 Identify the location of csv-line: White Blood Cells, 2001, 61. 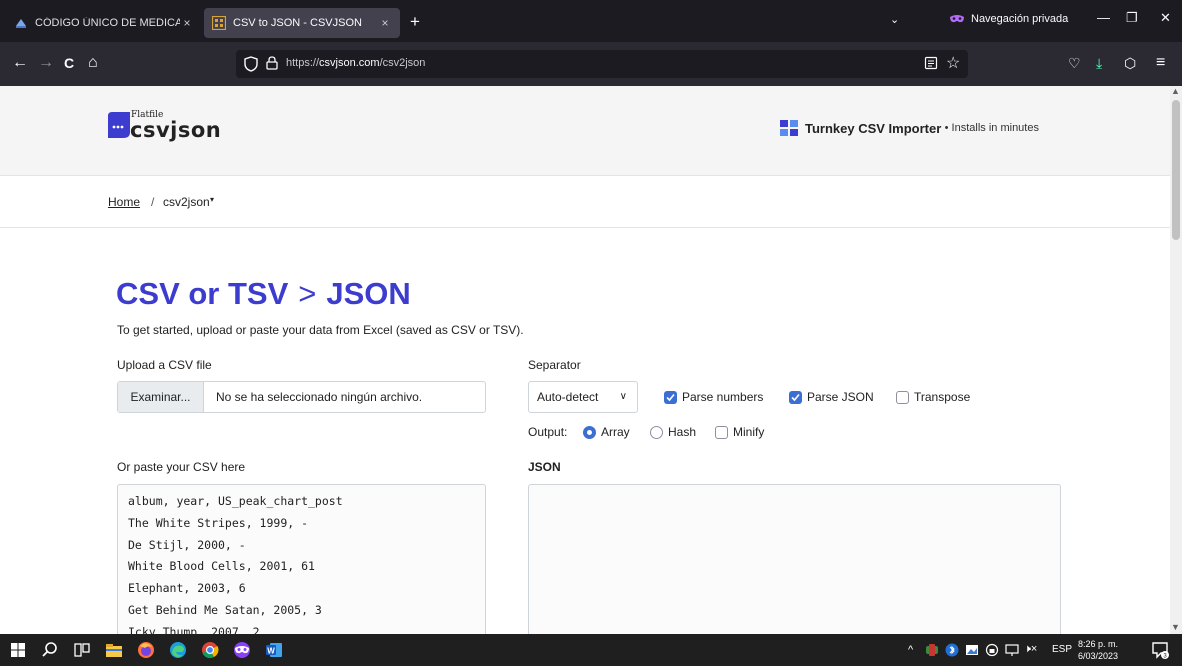
(221, 566).